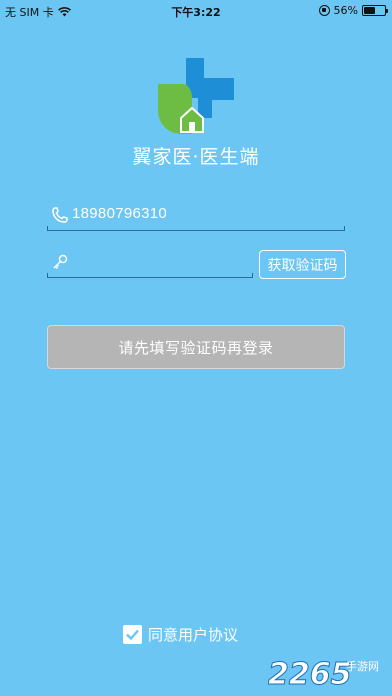 The image size is (392, 696). What do you see at coordinates (193, 635) in the screenshot?
I see `agreement-label: 同意用户协议` at bounding box center [193, 635].